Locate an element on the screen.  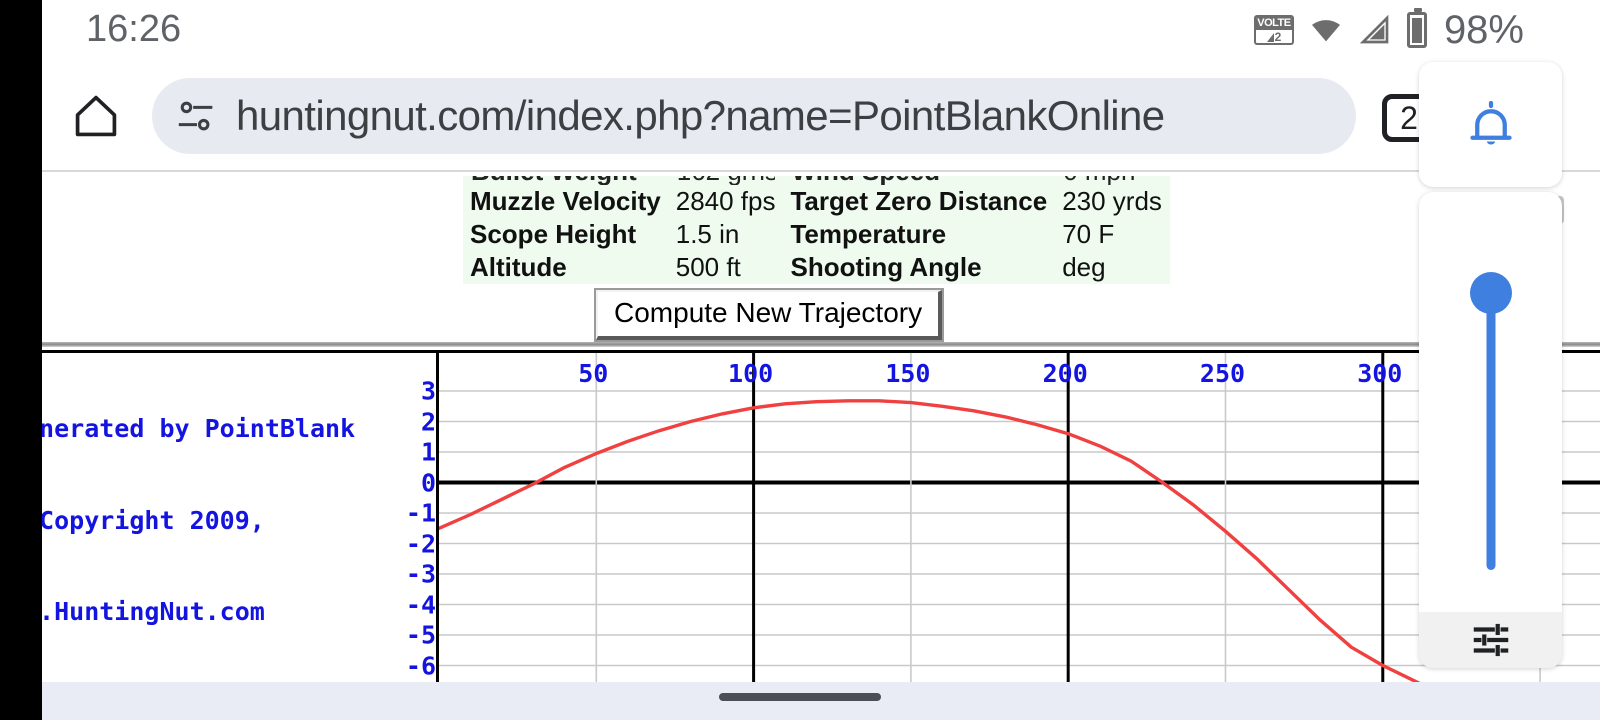
muzzle-velocity-value: 2840 fps is located at coordinates (726, 201).